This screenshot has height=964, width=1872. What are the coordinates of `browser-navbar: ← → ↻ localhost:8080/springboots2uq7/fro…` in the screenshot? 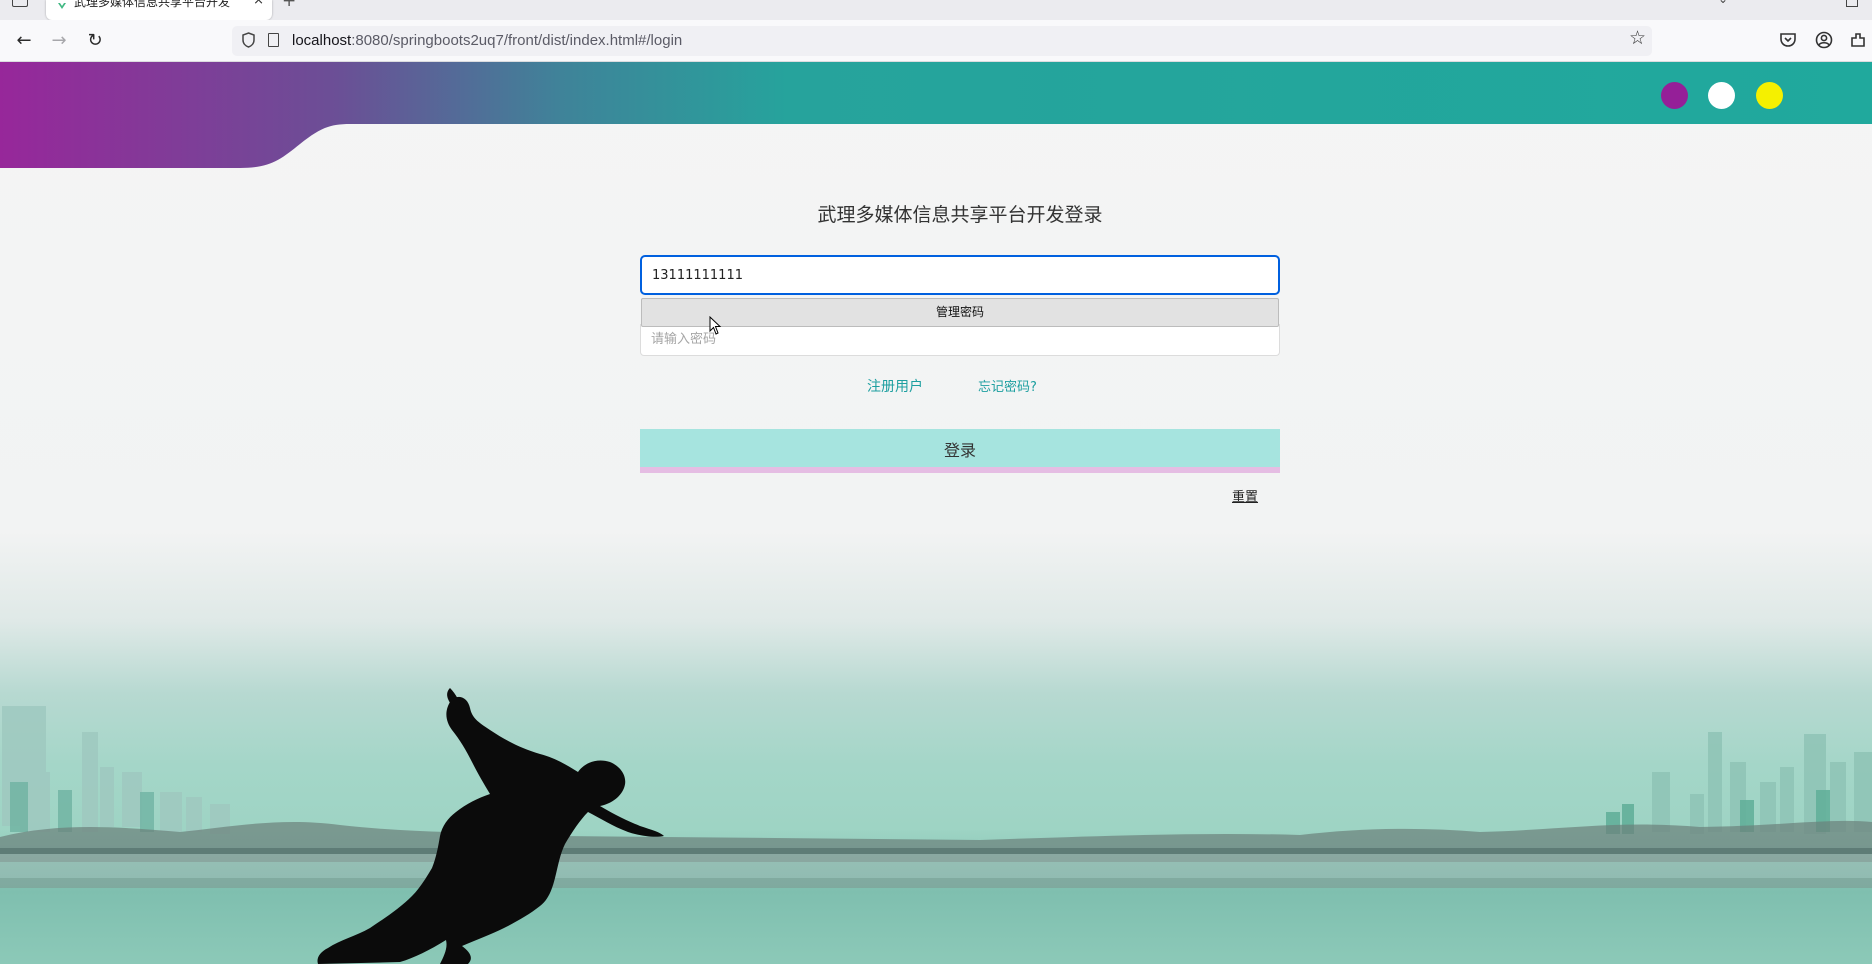 It's located at (936, 41).